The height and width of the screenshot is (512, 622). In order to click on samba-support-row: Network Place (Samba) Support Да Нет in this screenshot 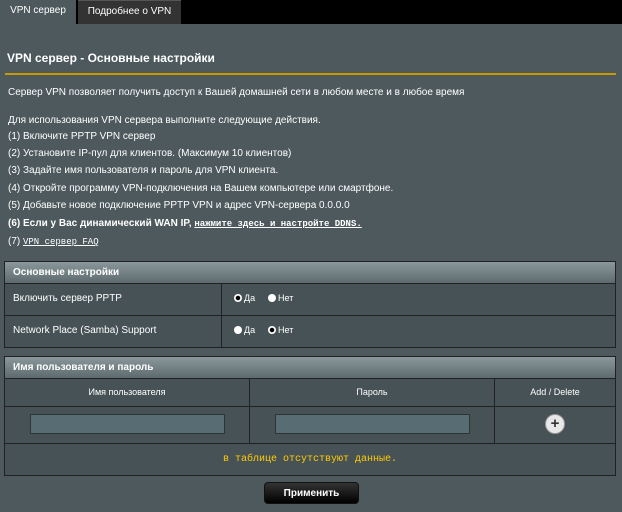, I will do `click(310, 331)`.